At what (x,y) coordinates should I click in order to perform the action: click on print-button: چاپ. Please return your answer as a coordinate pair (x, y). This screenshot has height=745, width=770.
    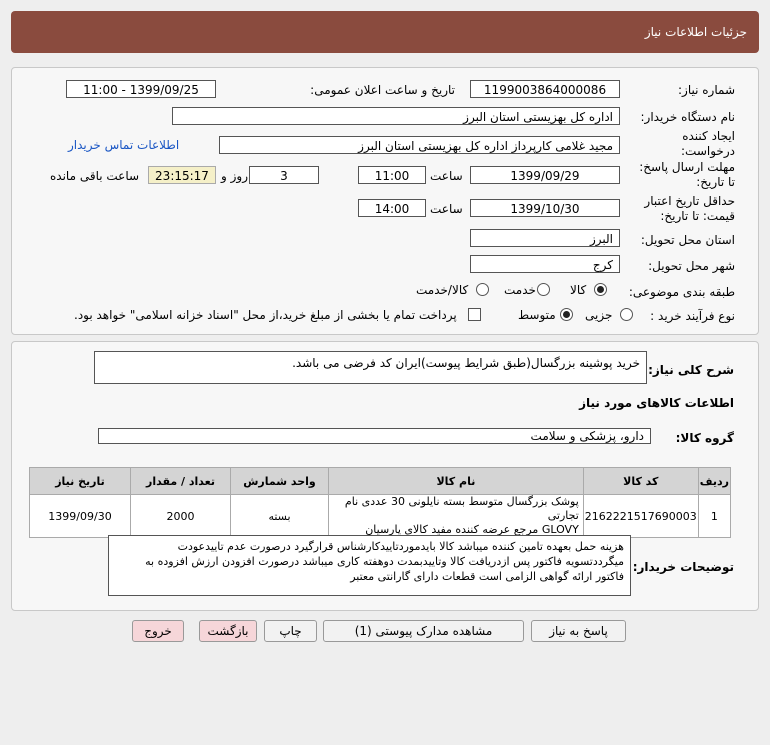
    Looking at the image, I should click on (290, 631).